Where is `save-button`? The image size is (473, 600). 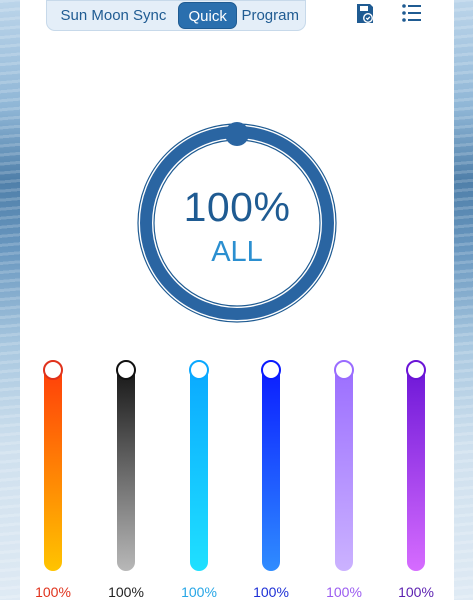
save-button is located at coordinates (365, 14).